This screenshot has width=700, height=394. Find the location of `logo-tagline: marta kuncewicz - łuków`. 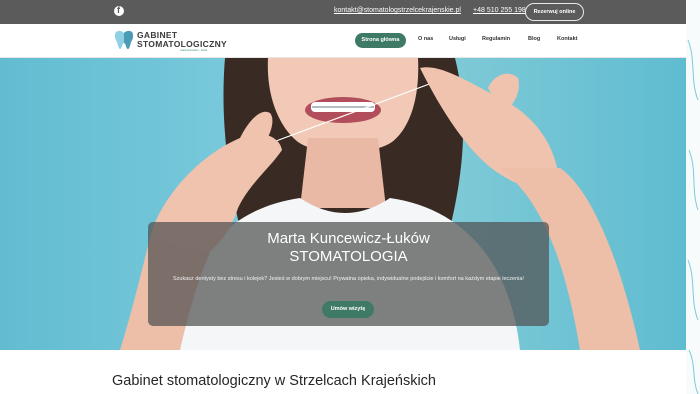

logo-tagline: marta kuncewicz - łuków is located at coordinates (194, 50).